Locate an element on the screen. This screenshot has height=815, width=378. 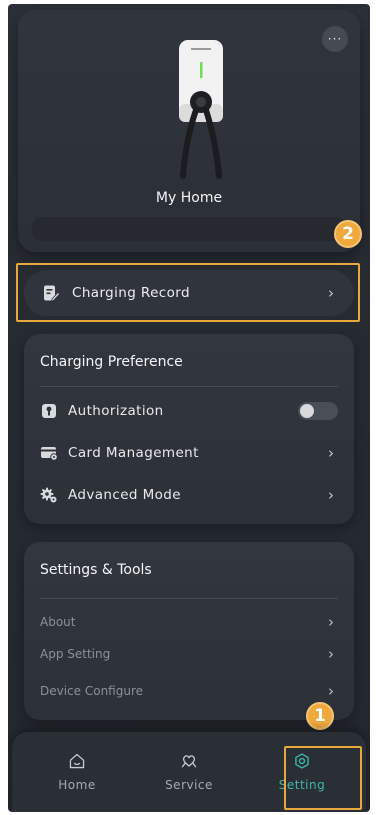
more-dots-icon: ··· is located at coordinates (335, 39).